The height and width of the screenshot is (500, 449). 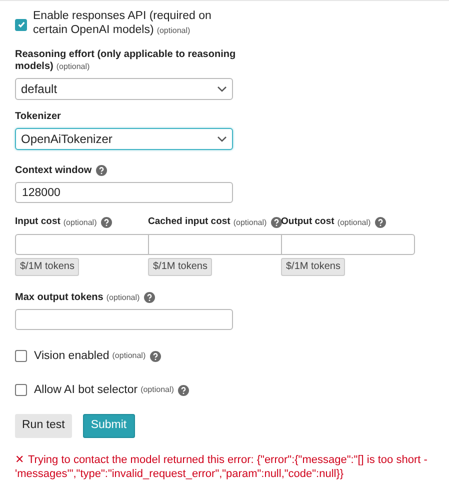 I want to click on field-label: Input cost, so click(x=37, y=222).